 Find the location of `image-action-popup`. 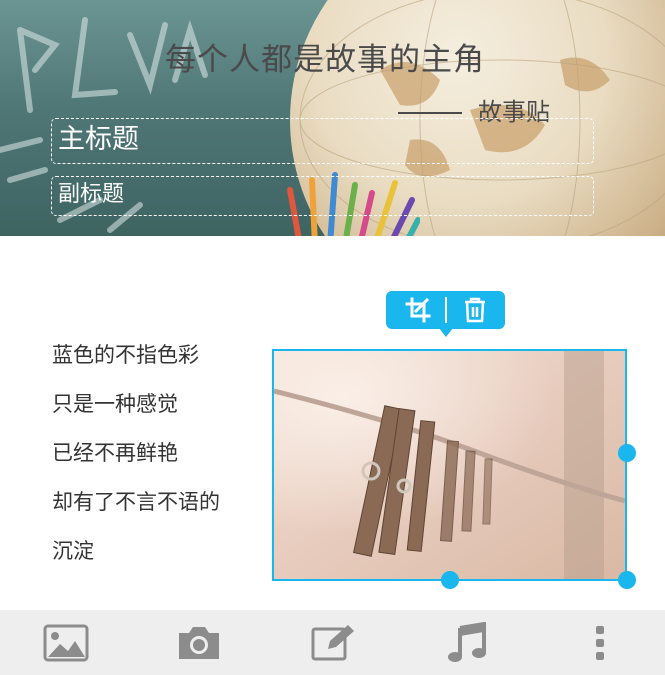

image-action-popup is located at coordinates (445, 314).